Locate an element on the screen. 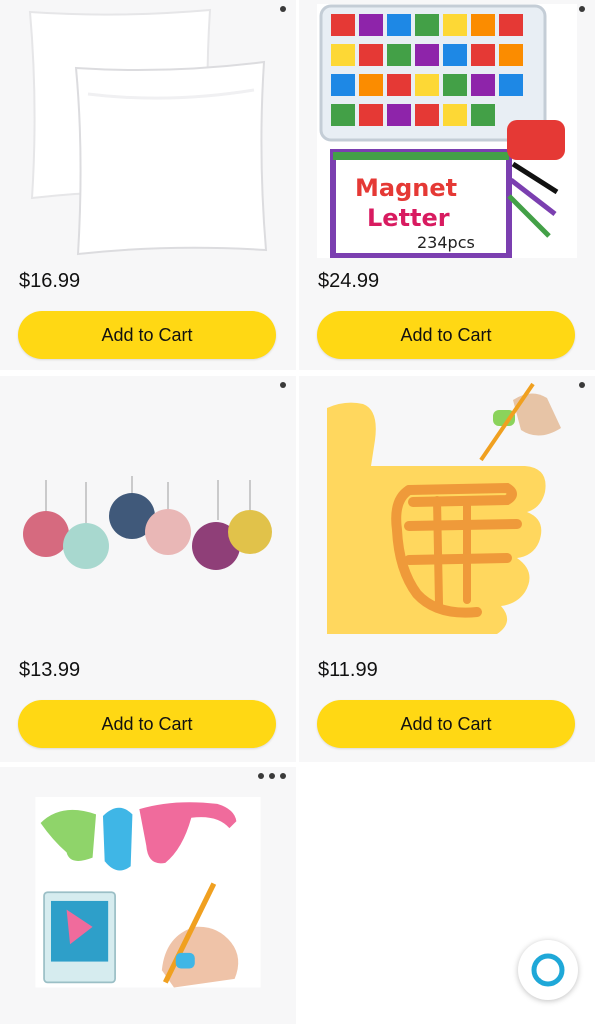 This screenshot has width=595, height=1024. product-price: $11.99 is located at coordinates (348, 670).